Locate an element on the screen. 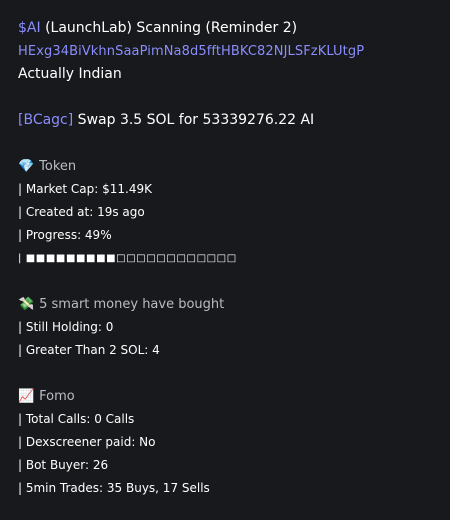  market-cap: | Market Cap: $11.49K is located at coordinates (85, 189).